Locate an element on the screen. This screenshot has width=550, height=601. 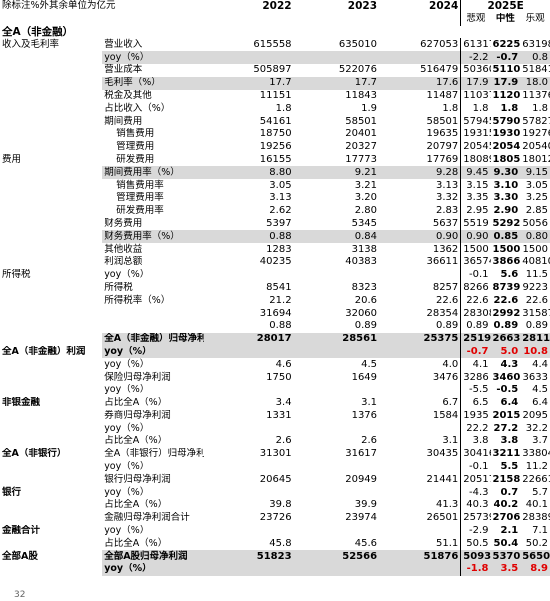
table-row: 销售费用率 3.05 3.21 3.13 3.15 3.10 3.05 is located at coordinates (275, 185).